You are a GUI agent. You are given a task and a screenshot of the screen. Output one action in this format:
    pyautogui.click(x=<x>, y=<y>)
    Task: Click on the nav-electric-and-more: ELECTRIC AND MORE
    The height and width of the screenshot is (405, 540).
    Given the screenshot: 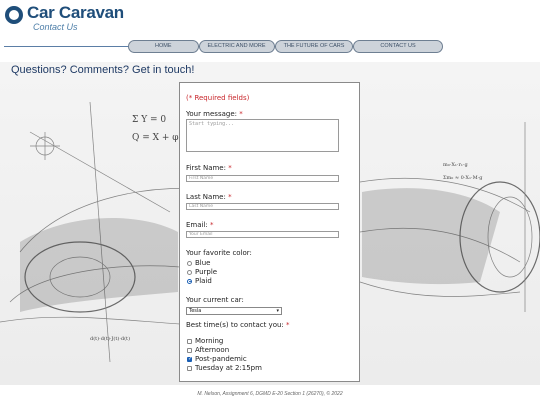 What is the action you would take?
    pyautogui.click(x=236, y=46)
    